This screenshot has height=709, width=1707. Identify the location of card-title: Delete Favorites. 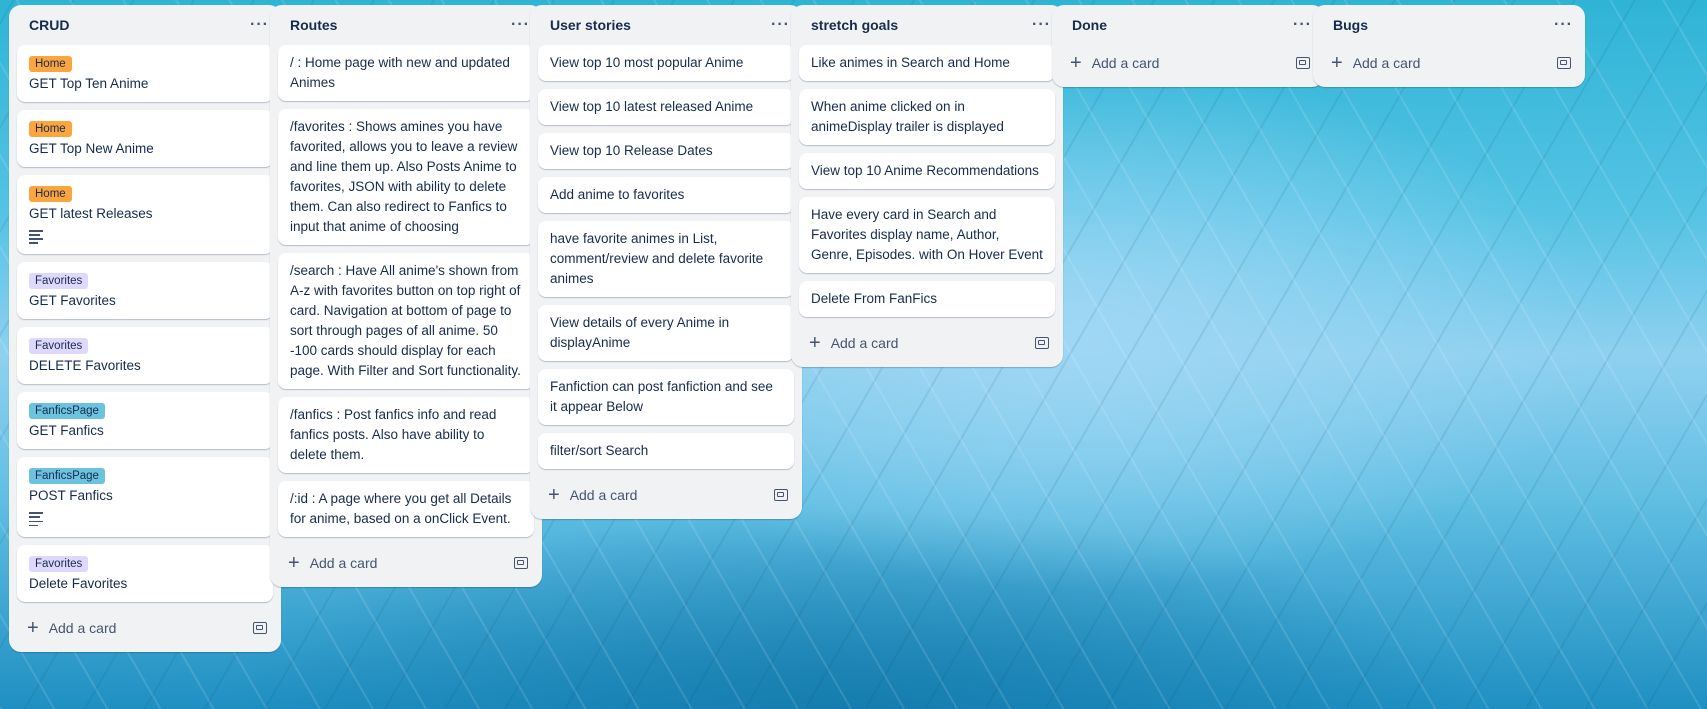
(78, 583).